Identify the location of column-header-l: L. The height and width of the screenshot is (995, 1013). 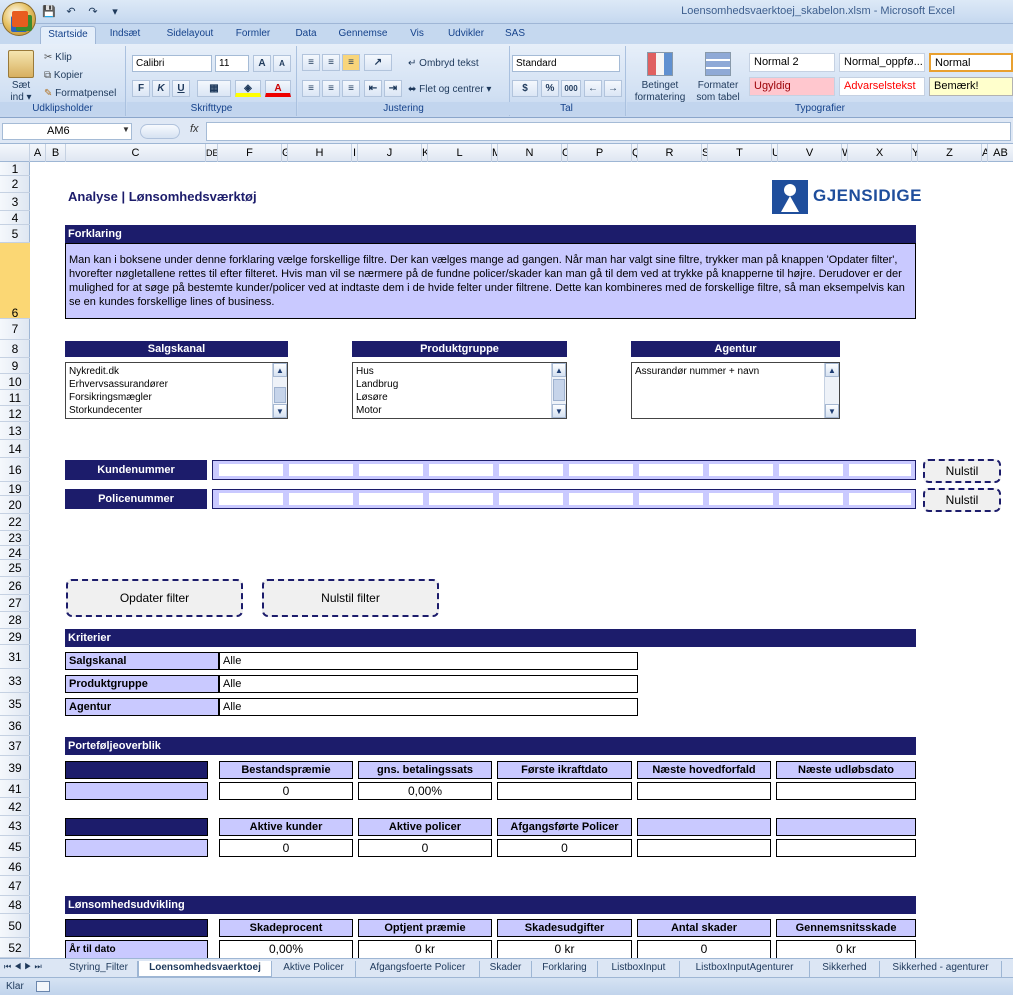
(460, 153).